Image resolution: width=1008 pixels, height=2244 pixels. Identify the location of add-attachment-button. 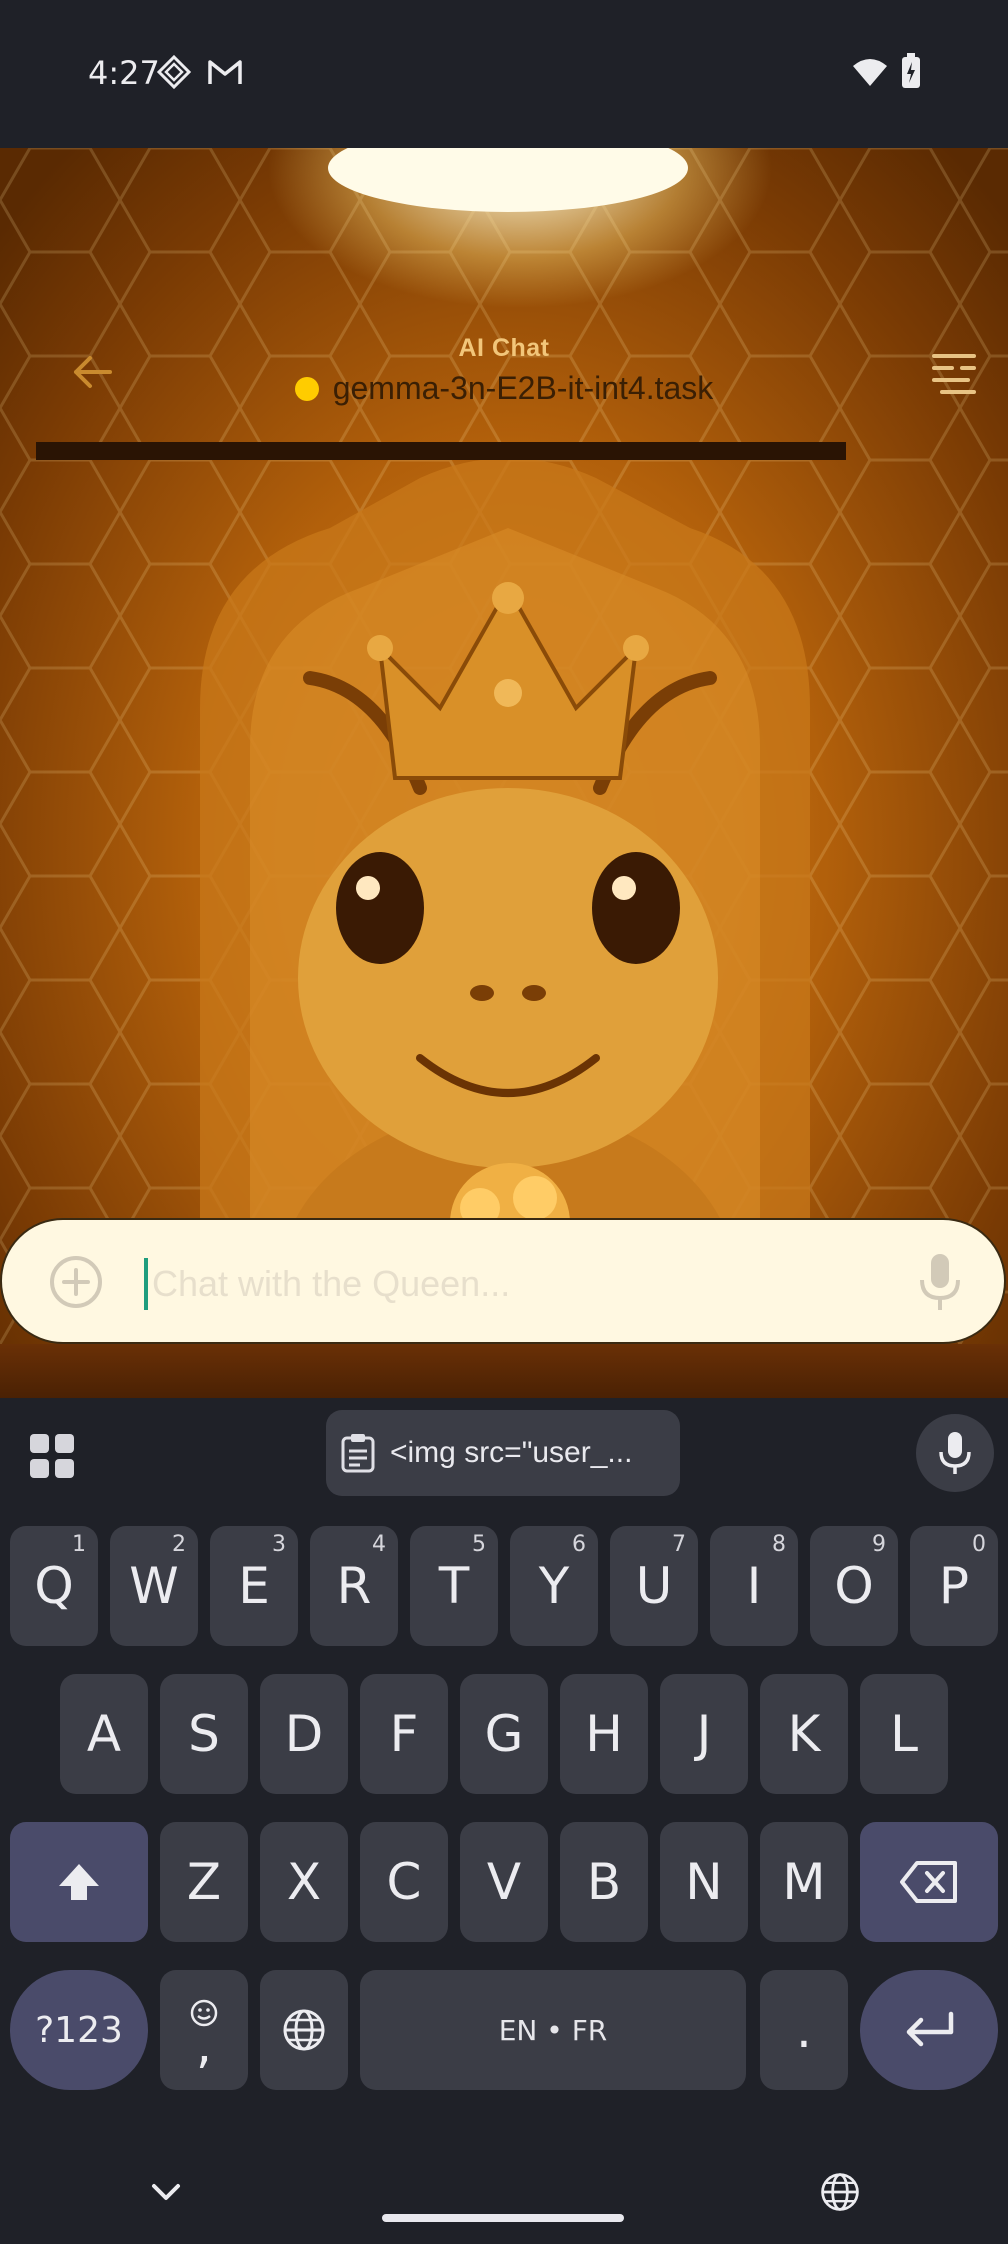
(76, 1282).